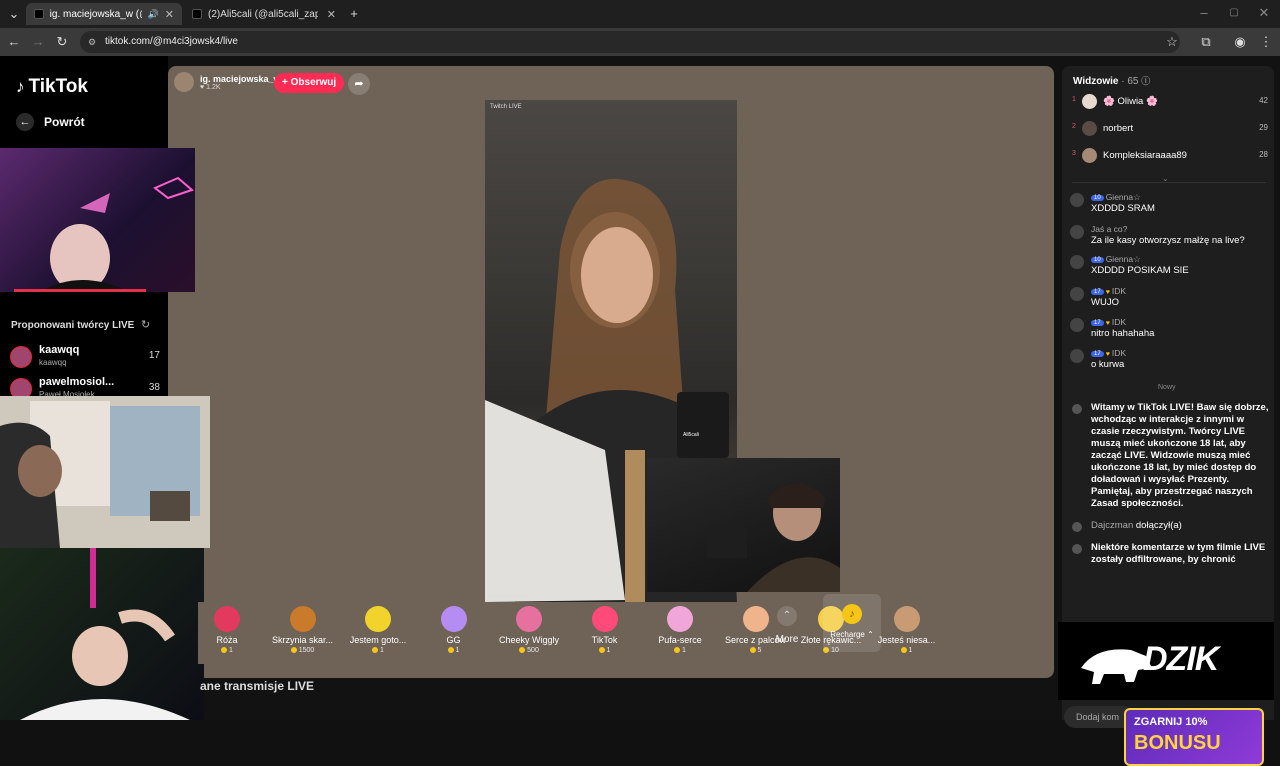  What do you see at coordinates (1172, 42) in the screenshot?
I see `bookmark-star-icon: ☆` at bounding box center [1172, 42].